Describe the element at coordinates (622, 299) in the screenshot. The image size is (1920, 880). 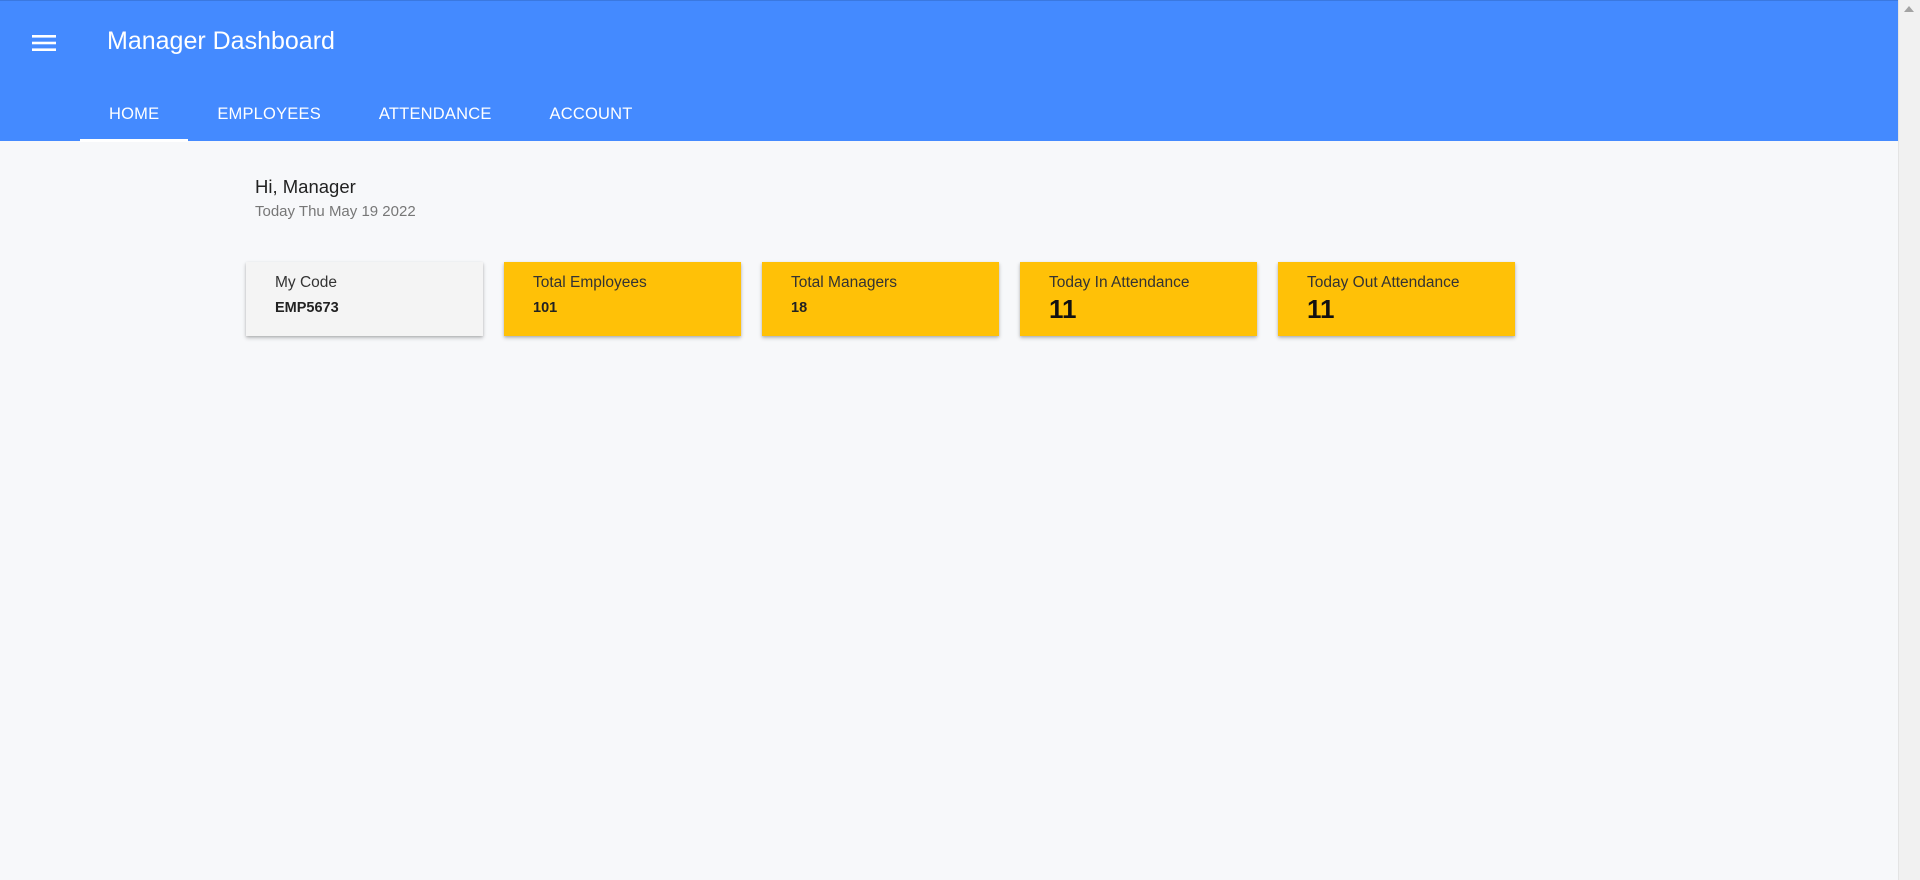
I see `card-total-employees: Total Employees 101` at that location.